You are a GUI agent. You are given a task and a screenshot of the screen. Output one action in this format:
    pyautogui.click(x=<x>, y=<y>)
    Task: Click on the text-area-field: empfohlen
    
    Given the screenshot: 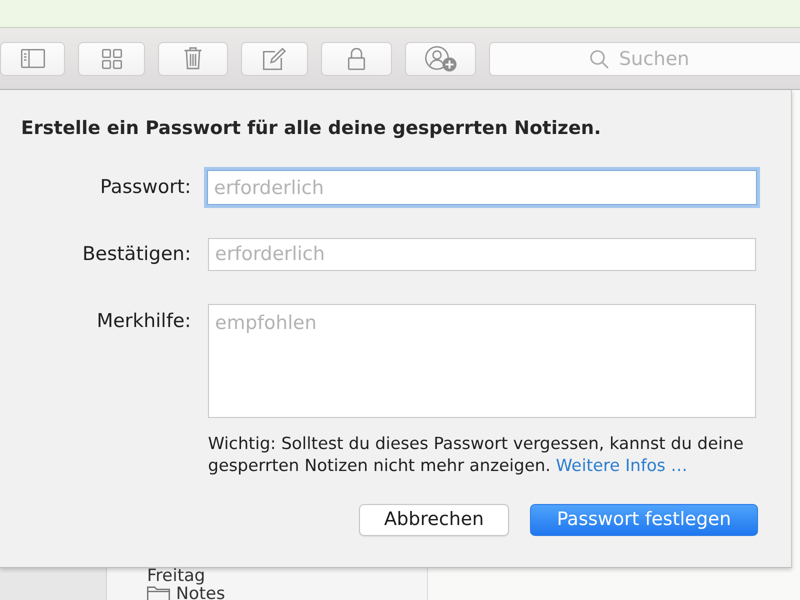 What is the action you would take?
    pyautogui.click(x=482, y=361)
    